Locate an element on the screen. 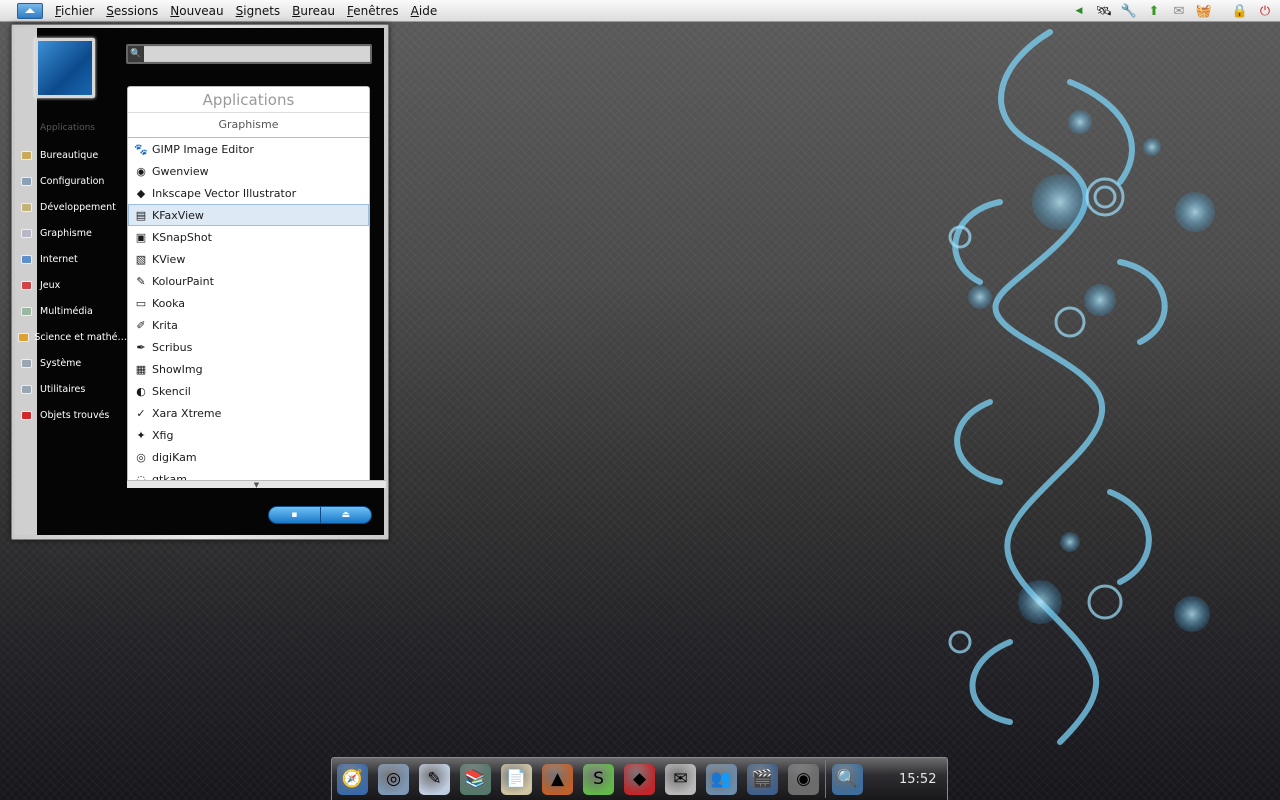  browser-icon: 🧭 is located at coordinates (352, 779).